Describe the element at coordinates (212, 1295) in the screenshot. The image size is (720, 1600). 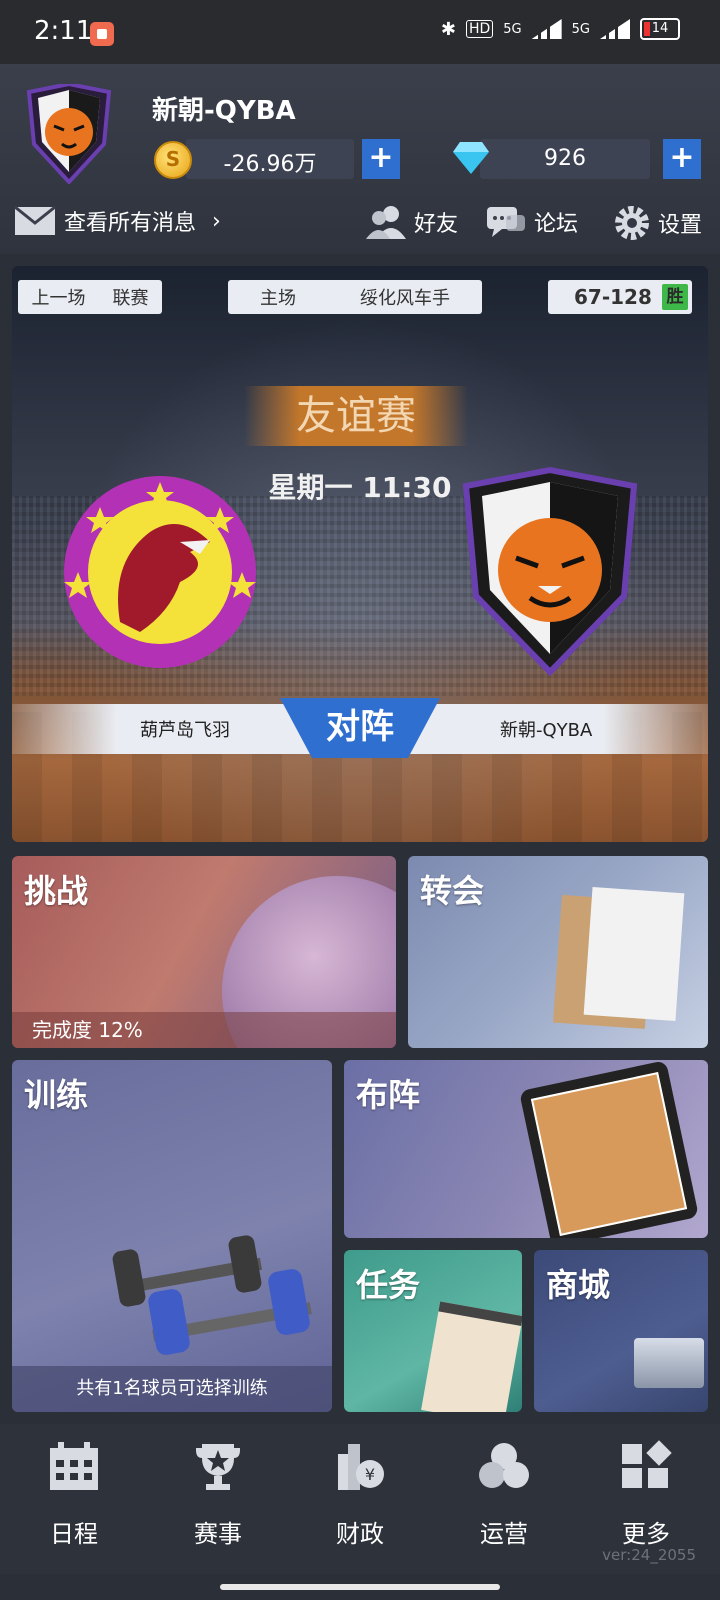
I see `dumbbell-icon` at that location.